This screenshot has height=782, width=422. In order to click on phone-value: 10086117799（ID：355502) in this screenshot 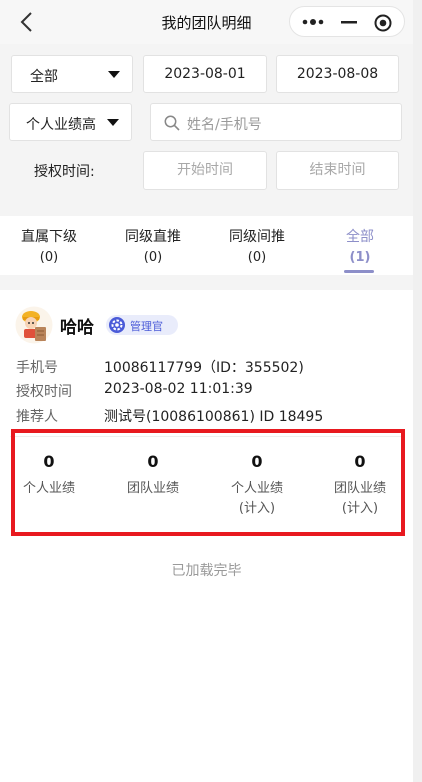, I will do `click(204, 368)`.